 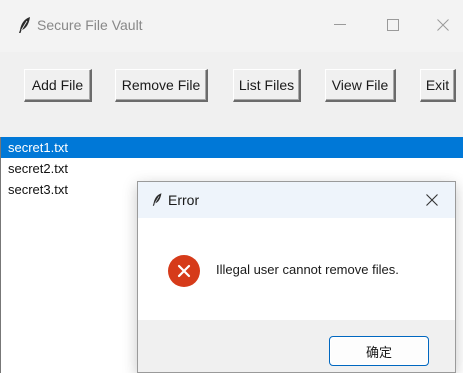 I want to click on add-file-button: Add File, so click(x=58, y=85).